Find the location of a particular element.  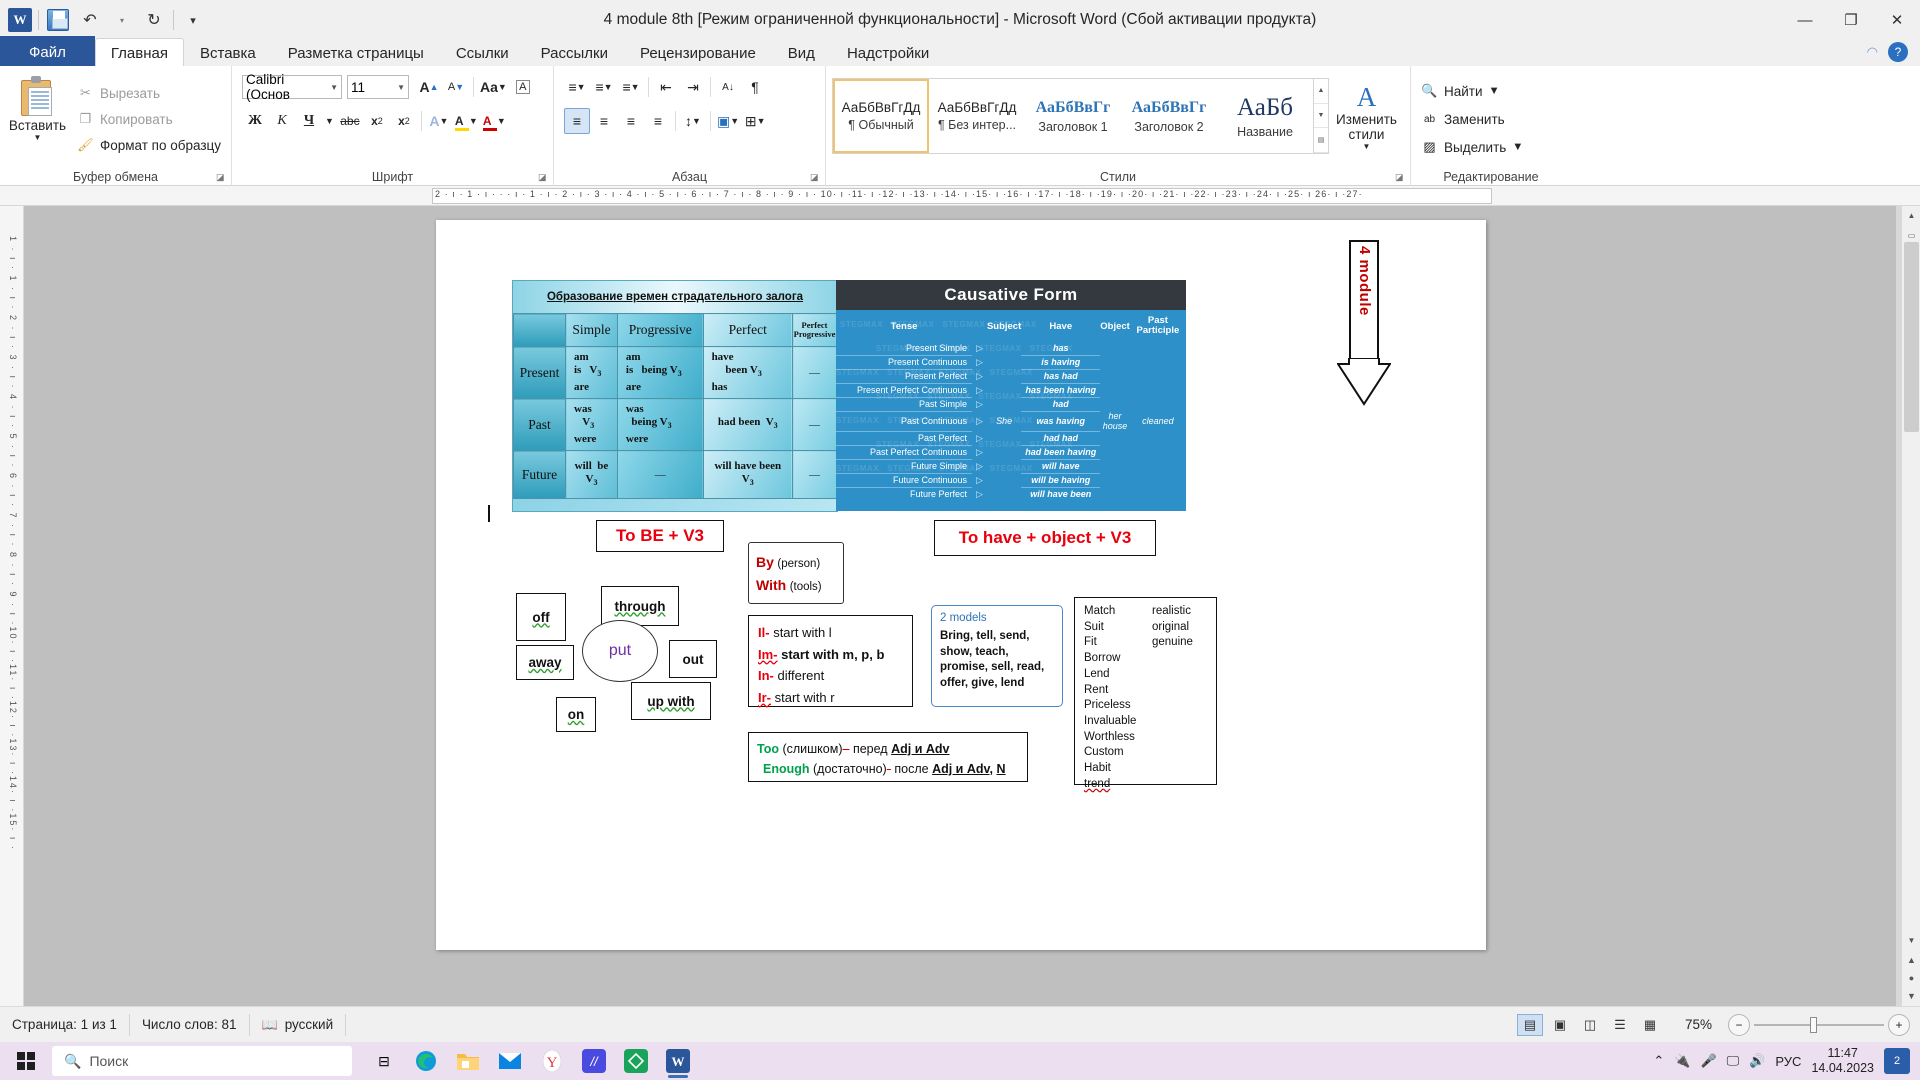

view-web-layout: ◫ is located at coordinates (1590, 1025).